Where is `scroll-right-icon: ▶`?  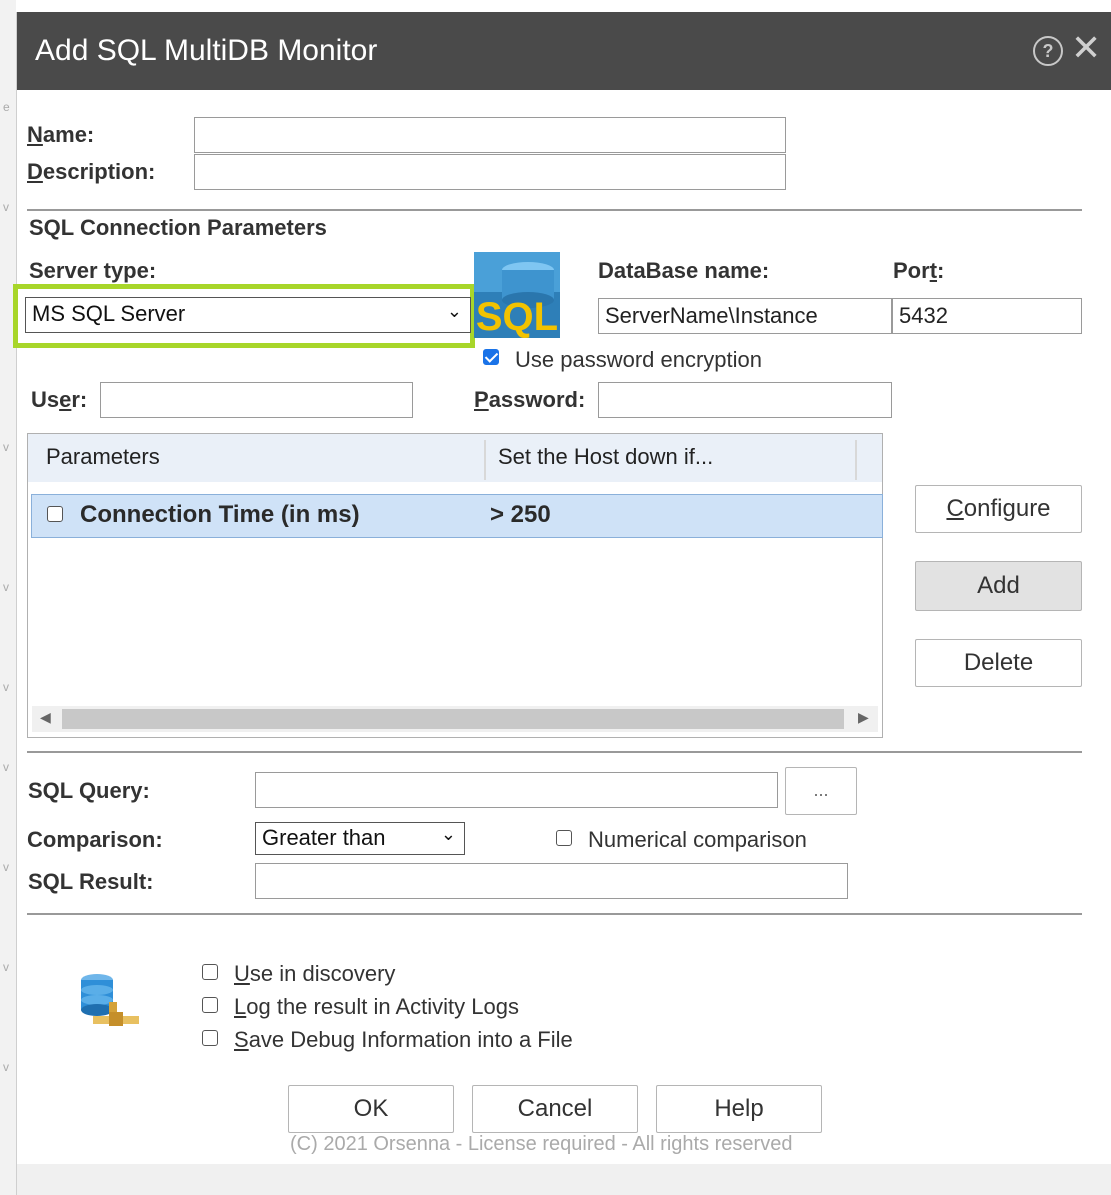 scroll-right-icon: ▶ is located at coordinates (863, 717).